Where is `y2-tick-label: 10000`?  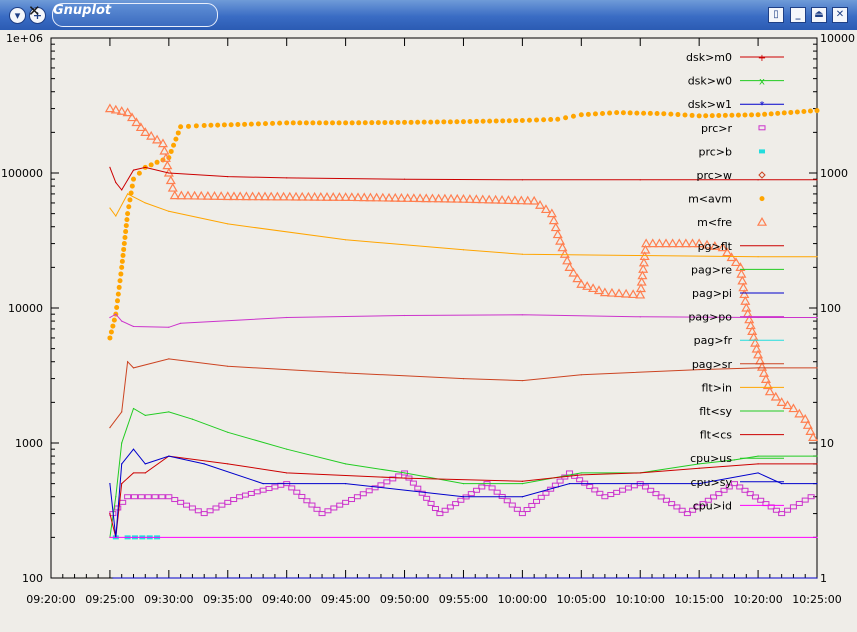
y2-tick-label: 10000 is located at coordinates (837, 38).